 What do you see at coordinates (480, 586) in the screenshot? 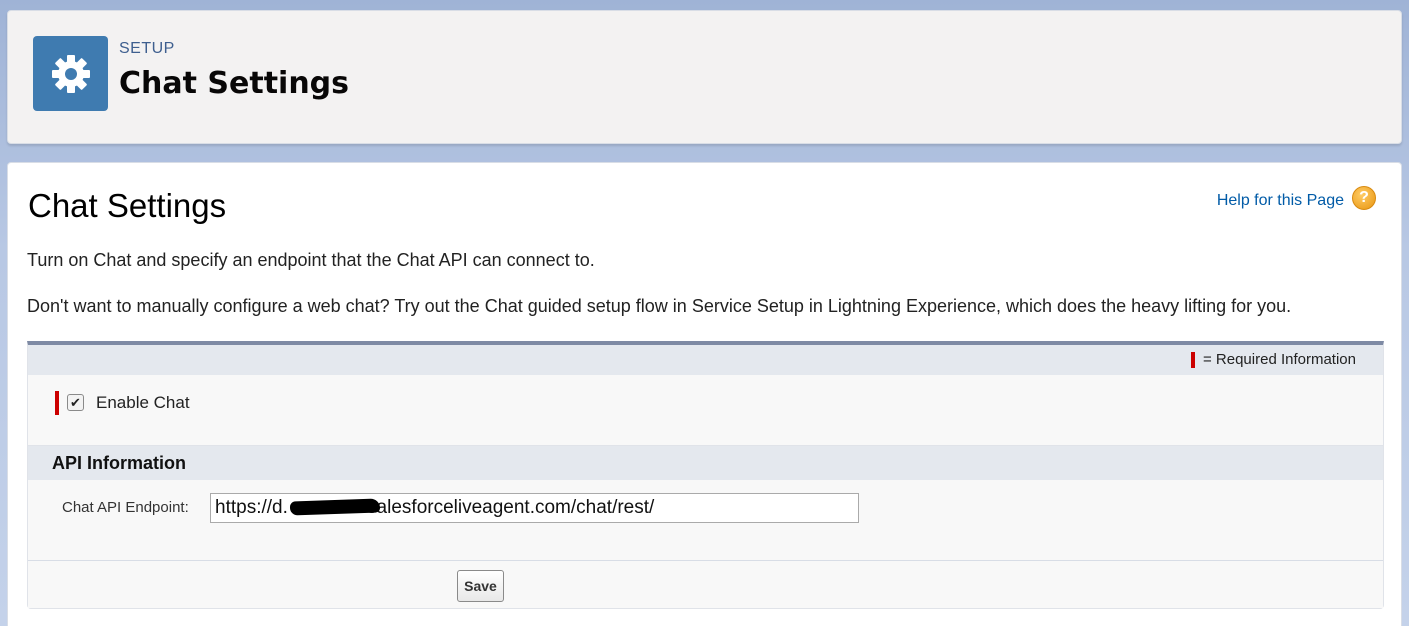
I see `save-button: Save` at bounding box center [480, 586].